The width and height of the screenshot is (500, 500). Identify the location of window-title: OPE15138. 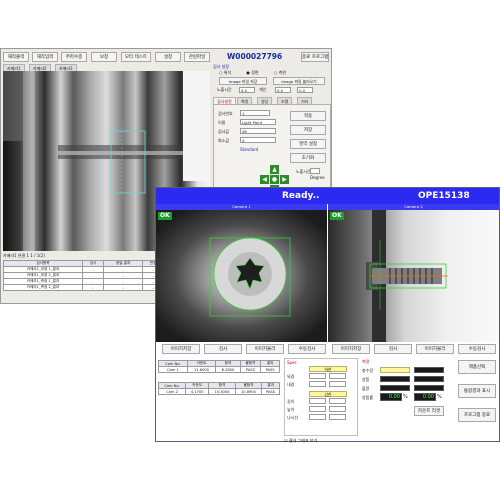
(444, 196).